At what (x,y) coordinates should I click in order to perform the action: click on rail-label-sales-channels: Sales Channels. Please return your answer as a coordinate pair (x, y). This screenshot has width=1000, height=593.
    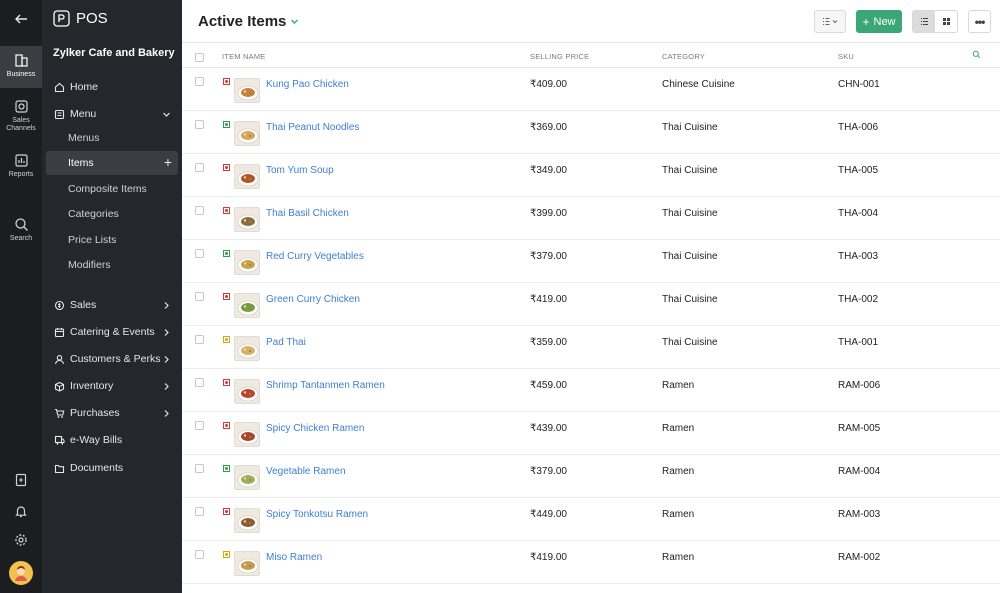
    Looking at the image, I should click on (21, 124).